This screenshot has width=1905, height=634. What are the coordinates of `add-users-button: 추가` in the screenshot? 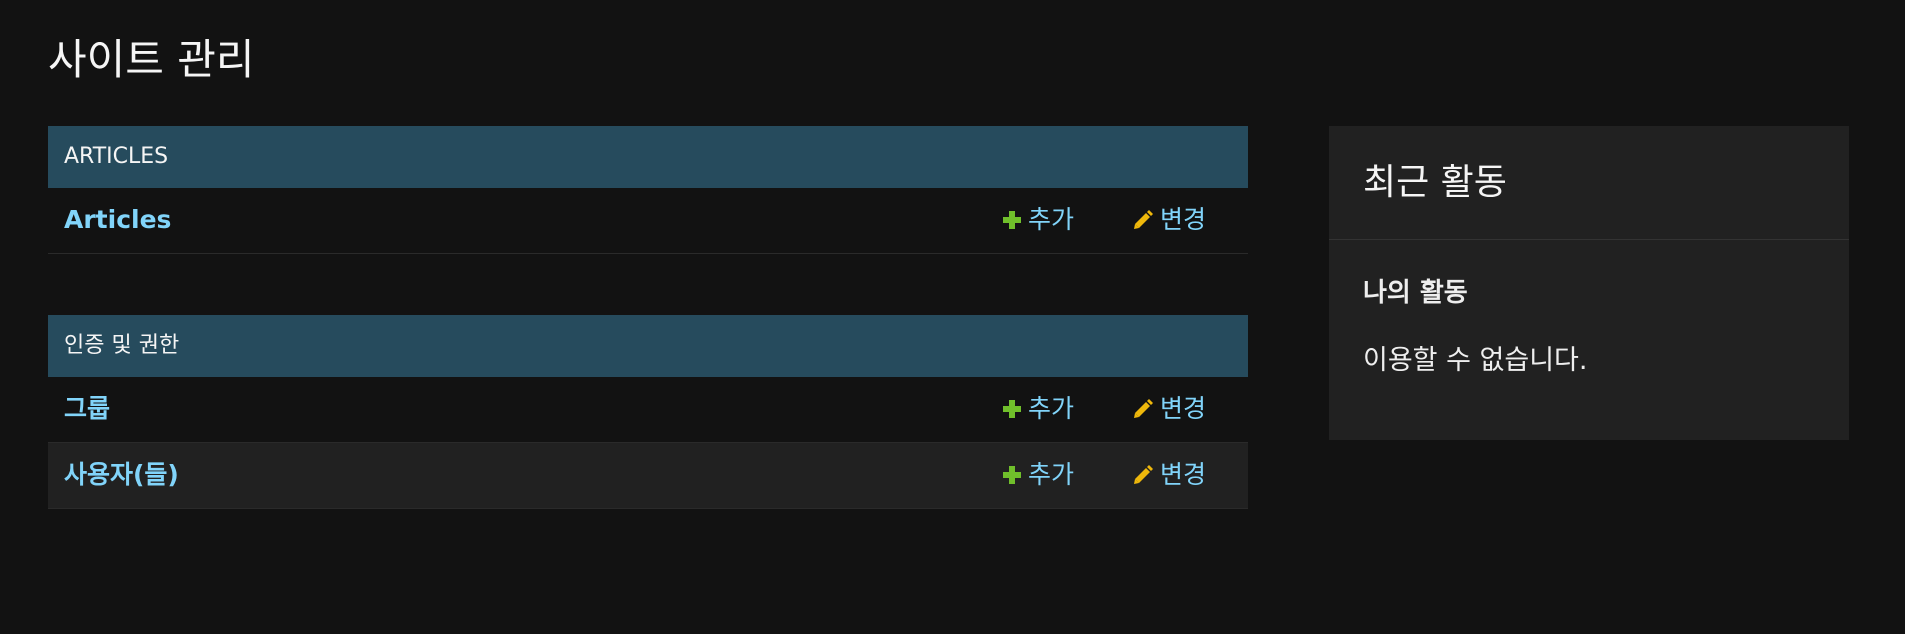 It's located at (1038, 475).